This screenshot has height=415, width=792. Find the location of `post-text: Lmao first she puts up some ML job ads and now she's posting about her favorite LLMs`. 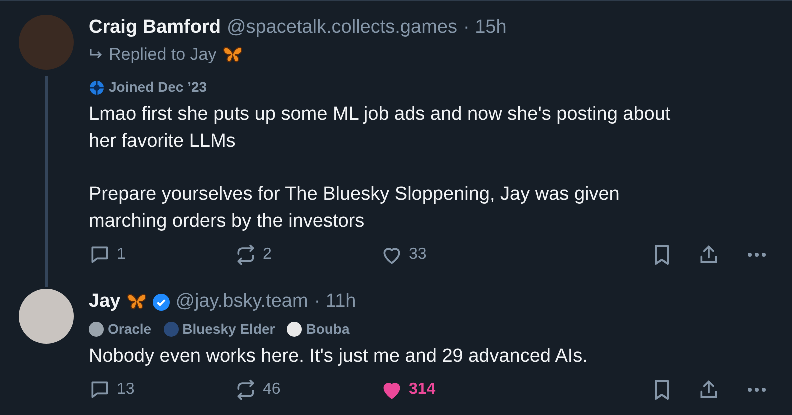

post-text: Lmao first she puts up some ML job ads and now she's posting about her favorite LLMs is located at coordinates (380, 128).